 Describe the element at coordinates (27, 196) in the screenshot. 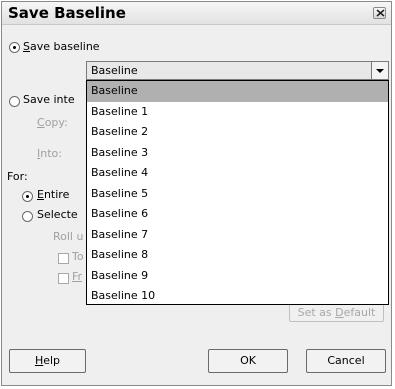

I see `entire-project-radio` at that location.